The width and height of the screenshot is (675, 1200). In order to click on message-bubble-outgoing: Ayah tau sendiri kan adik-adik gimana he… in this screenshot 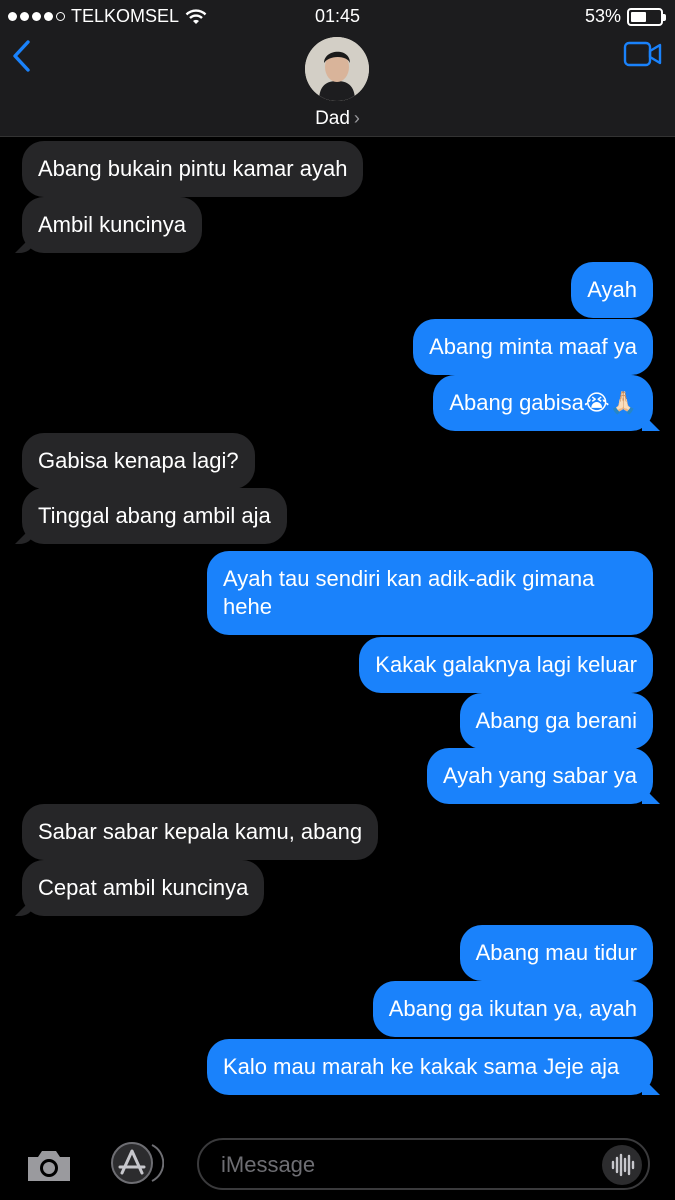, I will do `click(430, 593)`.